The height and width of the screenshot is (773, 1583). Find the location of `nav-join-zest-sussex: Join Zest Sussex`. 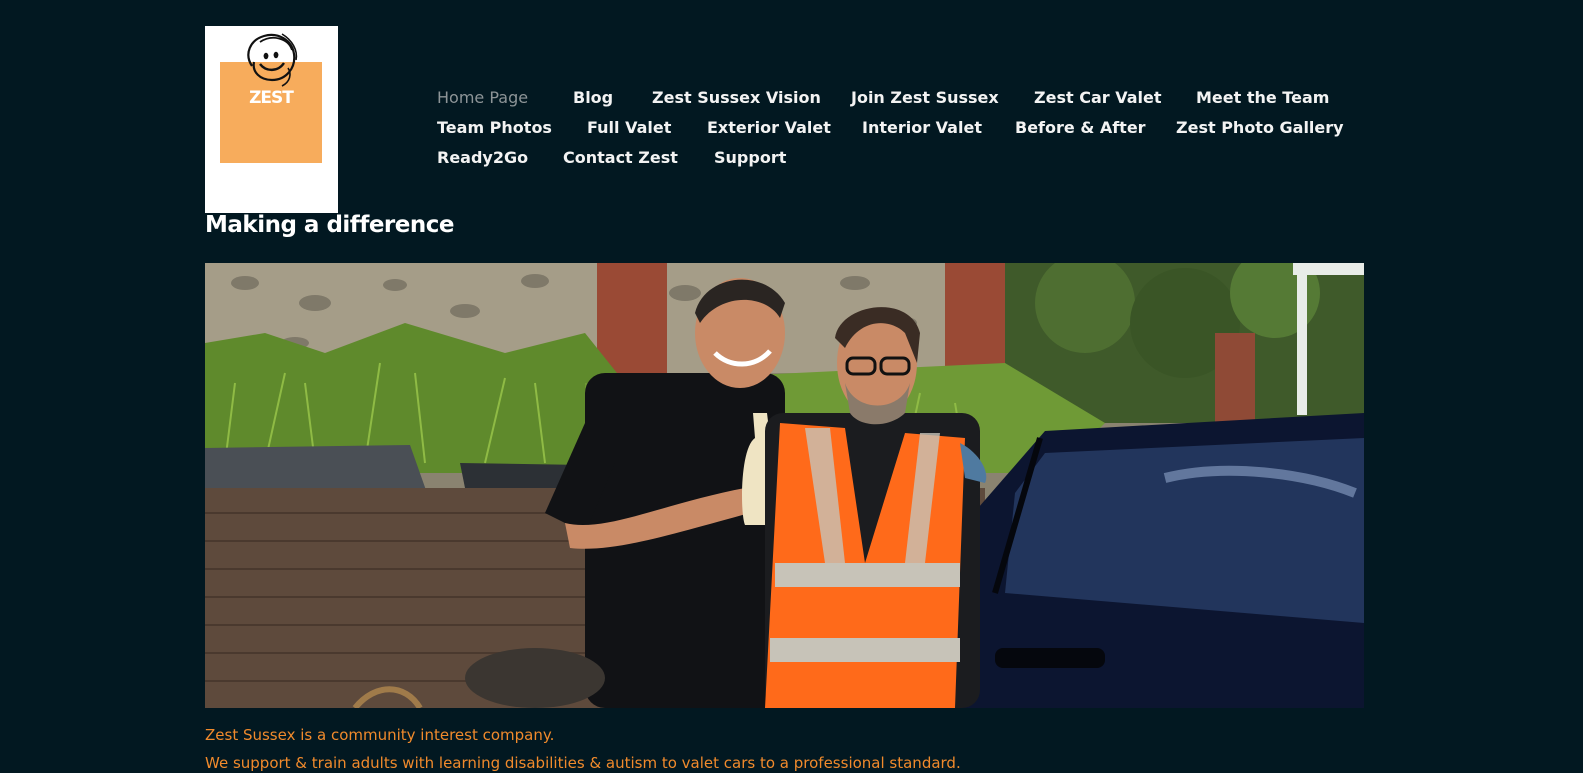

nav-join-zest-sussex: Join Zest Sussex is located at coordinates (925, 97).